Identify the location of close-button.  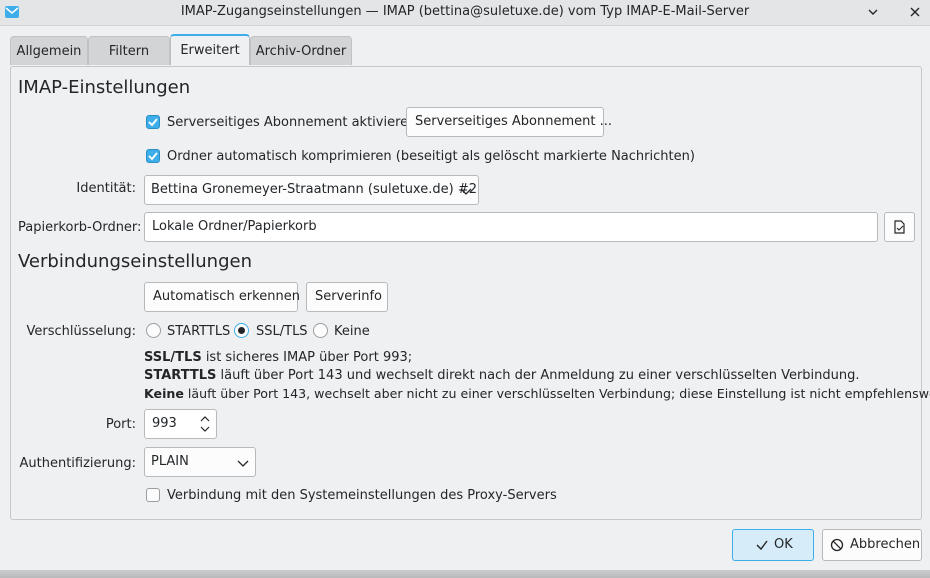
(915, 12).